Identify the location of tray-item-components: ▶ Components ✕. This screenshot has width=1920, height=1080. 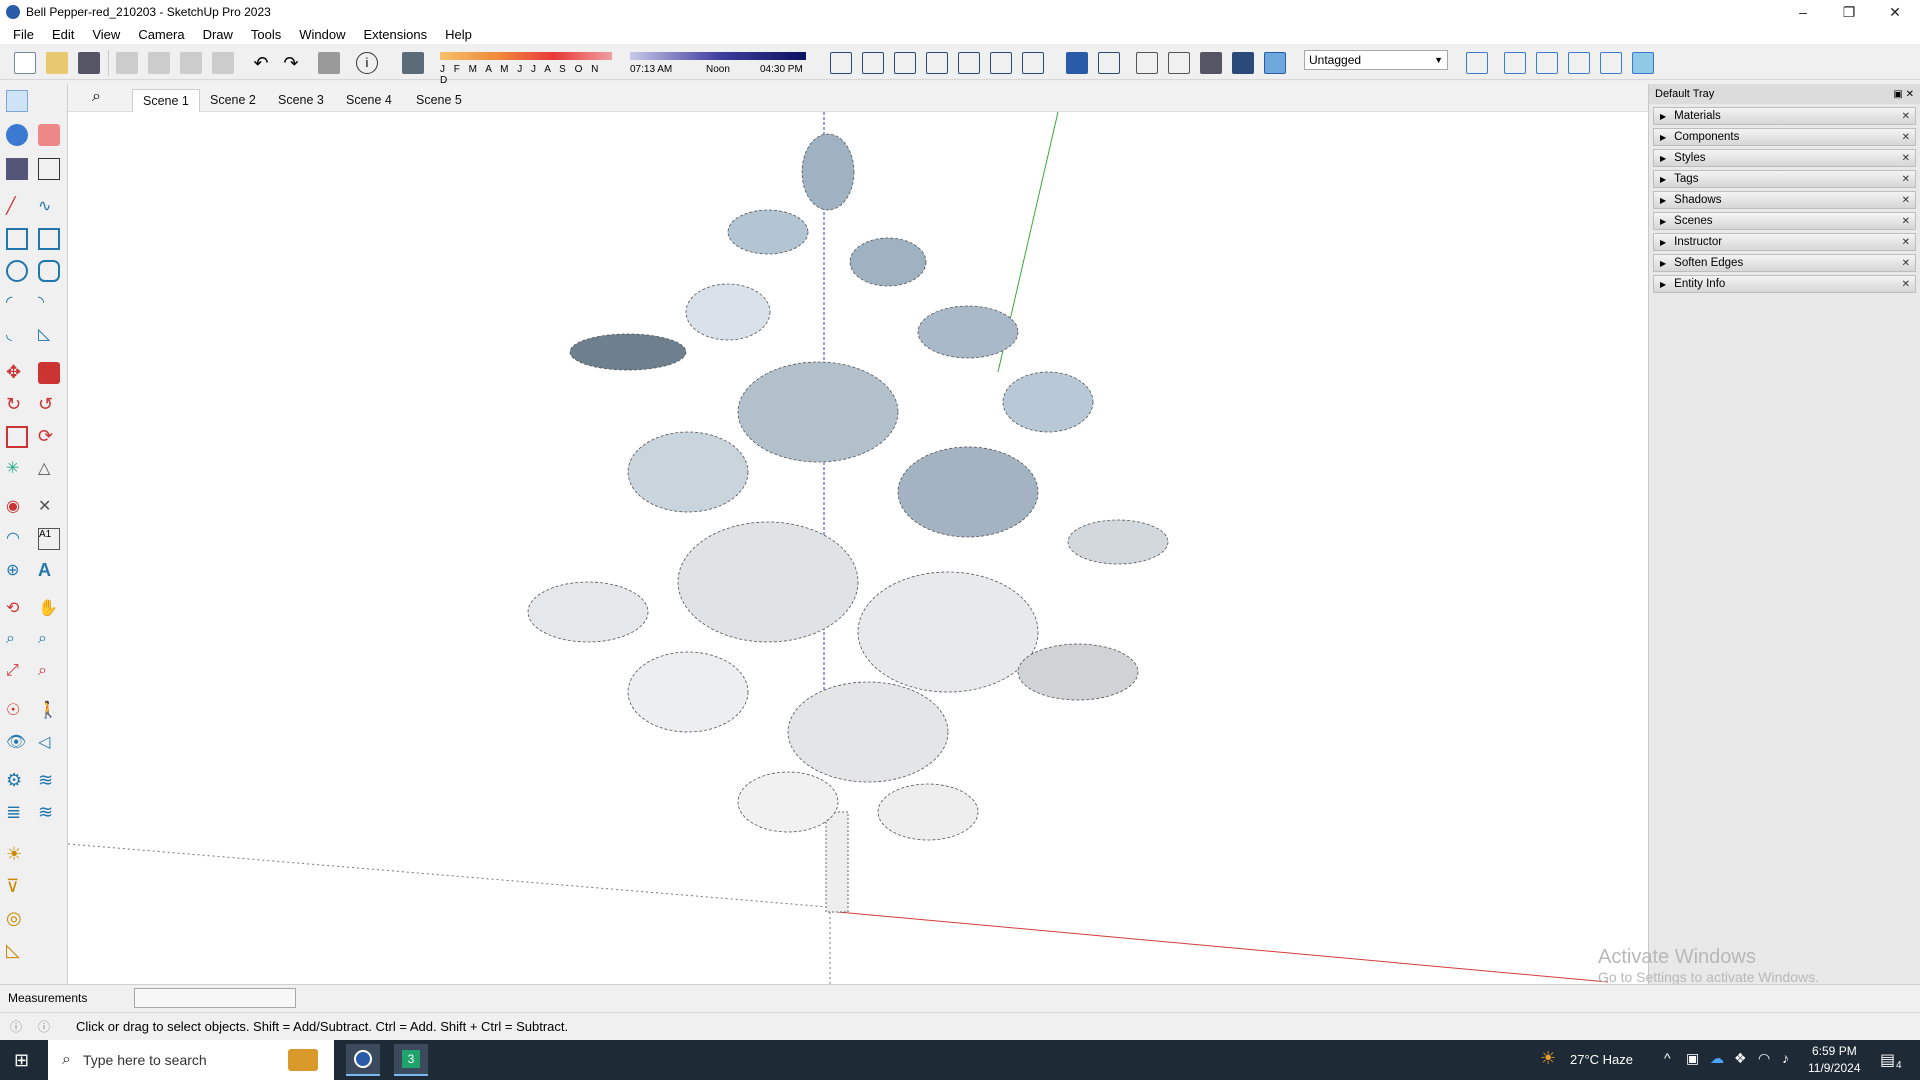
(1784, 137).